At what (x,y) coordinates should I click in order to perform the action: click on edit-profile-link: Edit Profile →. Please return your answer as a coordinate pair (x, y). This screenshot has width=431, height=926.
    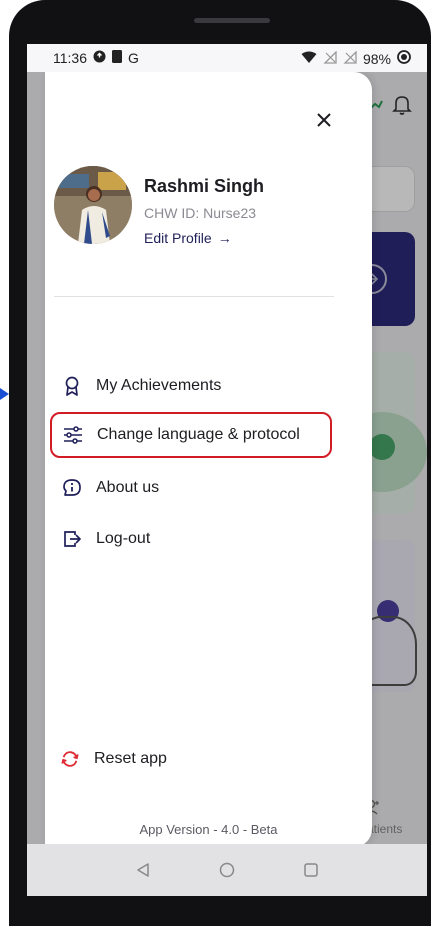
    Looking at the image, I should click on (188, 238).